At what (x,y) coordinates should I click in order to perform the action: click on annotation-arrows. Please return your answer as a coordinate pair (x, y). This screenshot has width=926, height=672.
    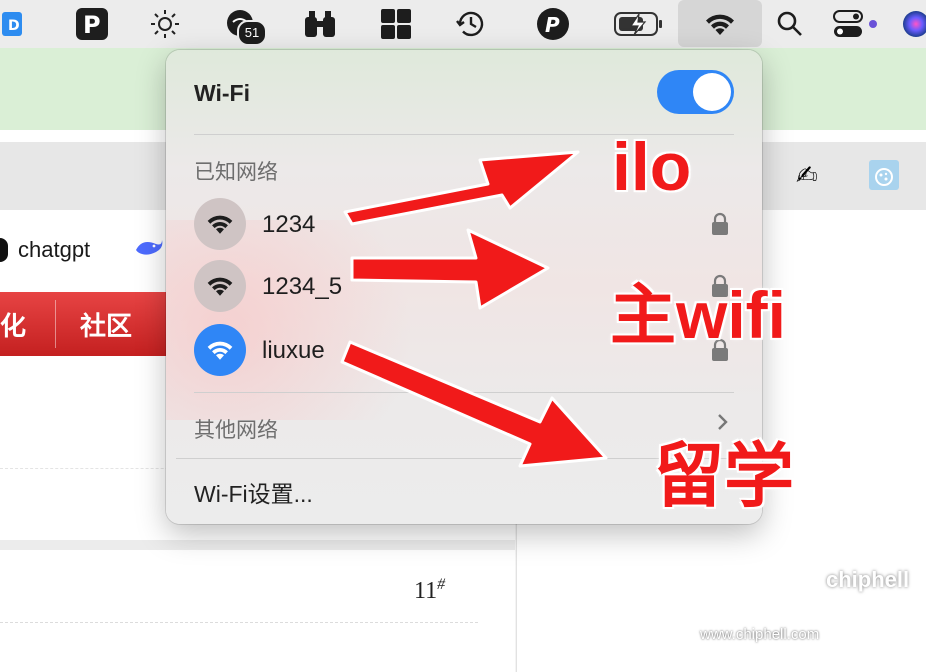
    Looking at the image, I should click on (474, 309).